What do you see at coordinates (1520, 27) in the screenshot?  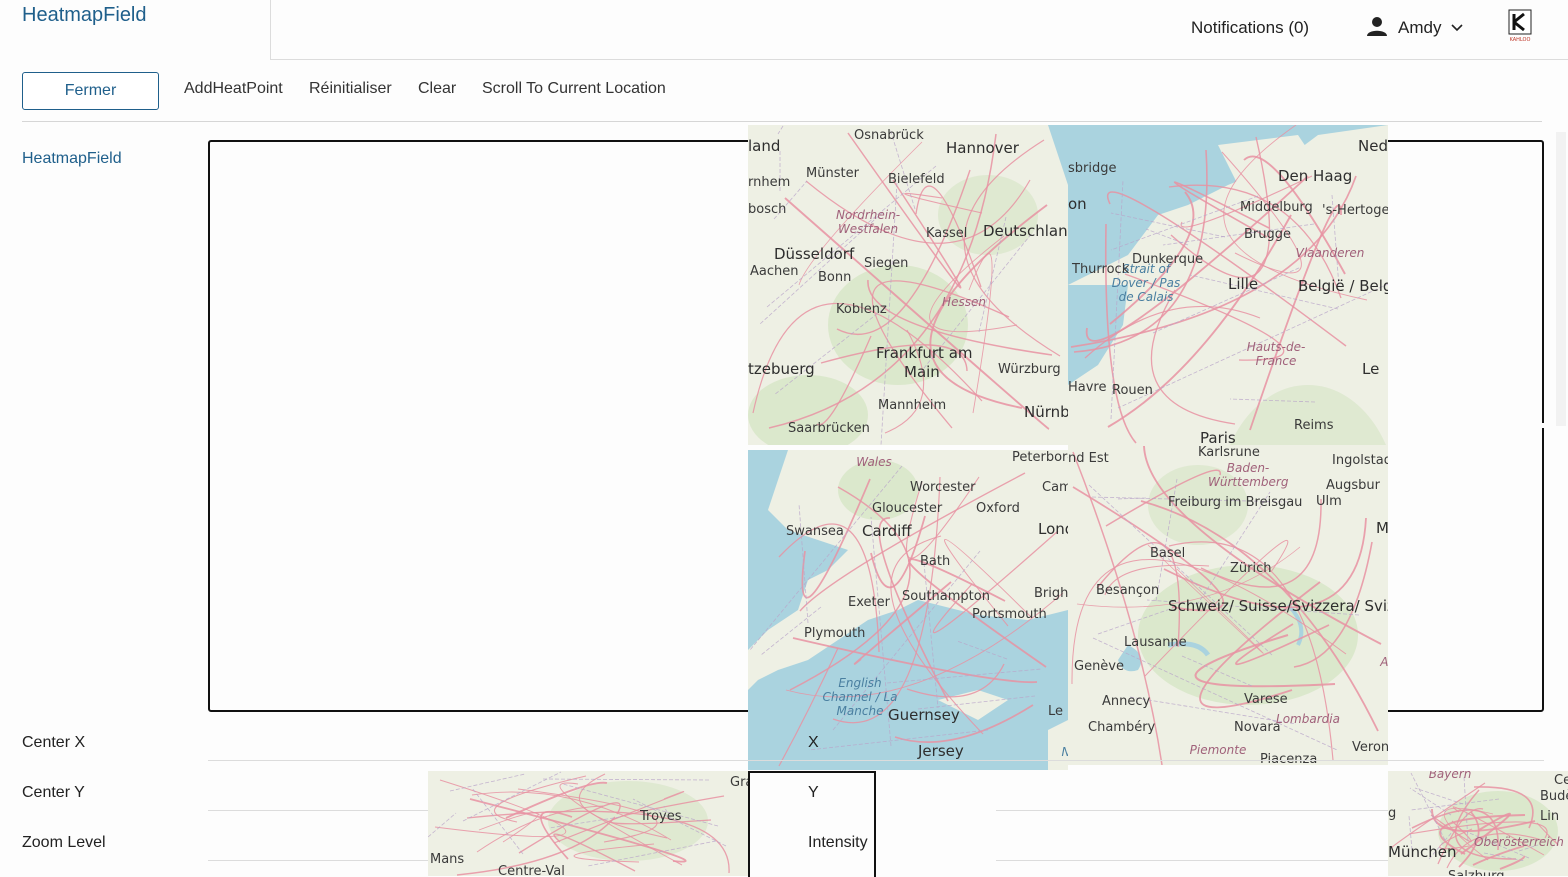 I see `company-logo: KAHLOO` at bounding box center [1520, 27].